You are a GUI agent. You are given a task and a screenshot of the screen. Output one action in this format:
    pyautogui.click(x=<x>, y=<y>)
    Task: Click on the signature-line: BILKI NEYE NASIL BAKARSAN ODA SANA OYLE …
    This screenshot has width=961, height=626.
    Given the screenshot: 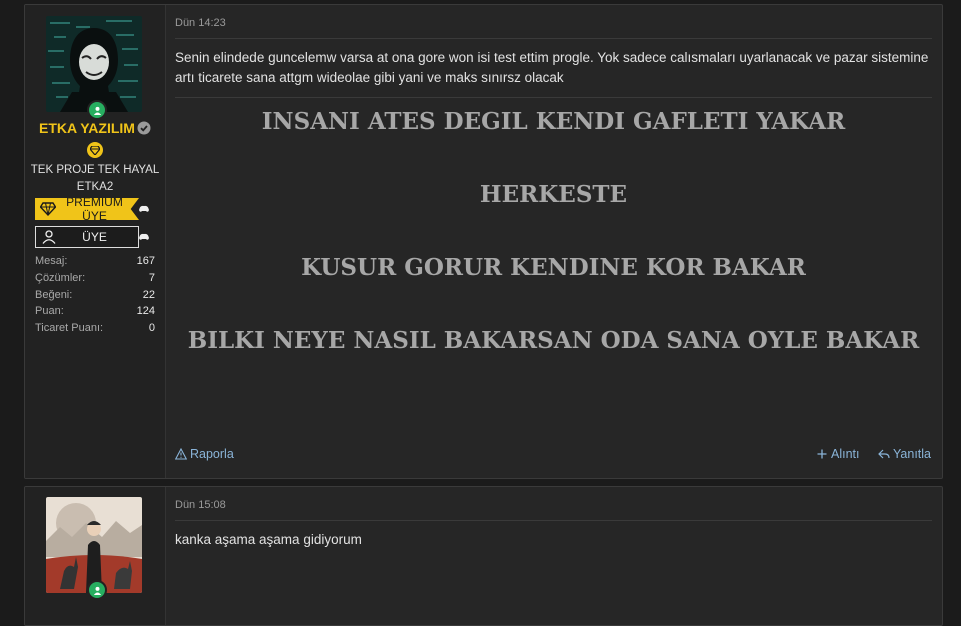 What is the action you would take?
    pyautogui.click(x=553, y=340)
    